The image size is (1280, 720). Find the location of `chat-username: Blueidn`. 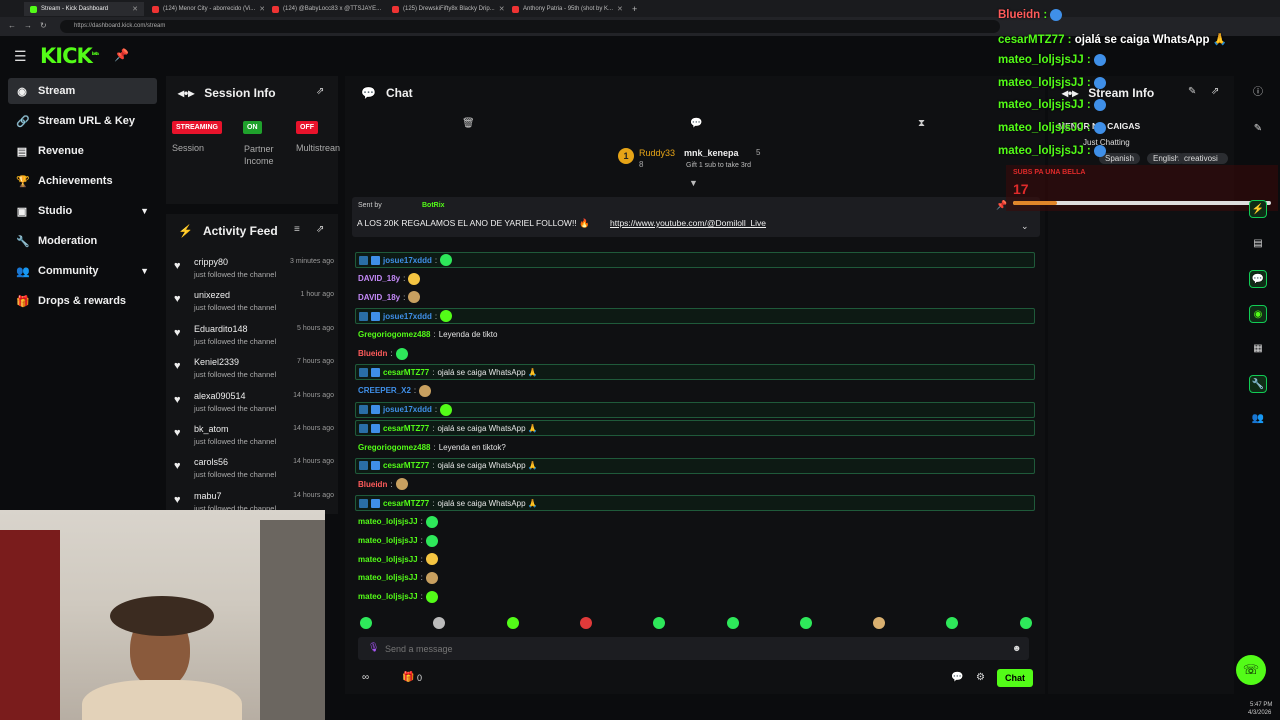

chat-username: Blueidn is located at coordinates (372, 484).